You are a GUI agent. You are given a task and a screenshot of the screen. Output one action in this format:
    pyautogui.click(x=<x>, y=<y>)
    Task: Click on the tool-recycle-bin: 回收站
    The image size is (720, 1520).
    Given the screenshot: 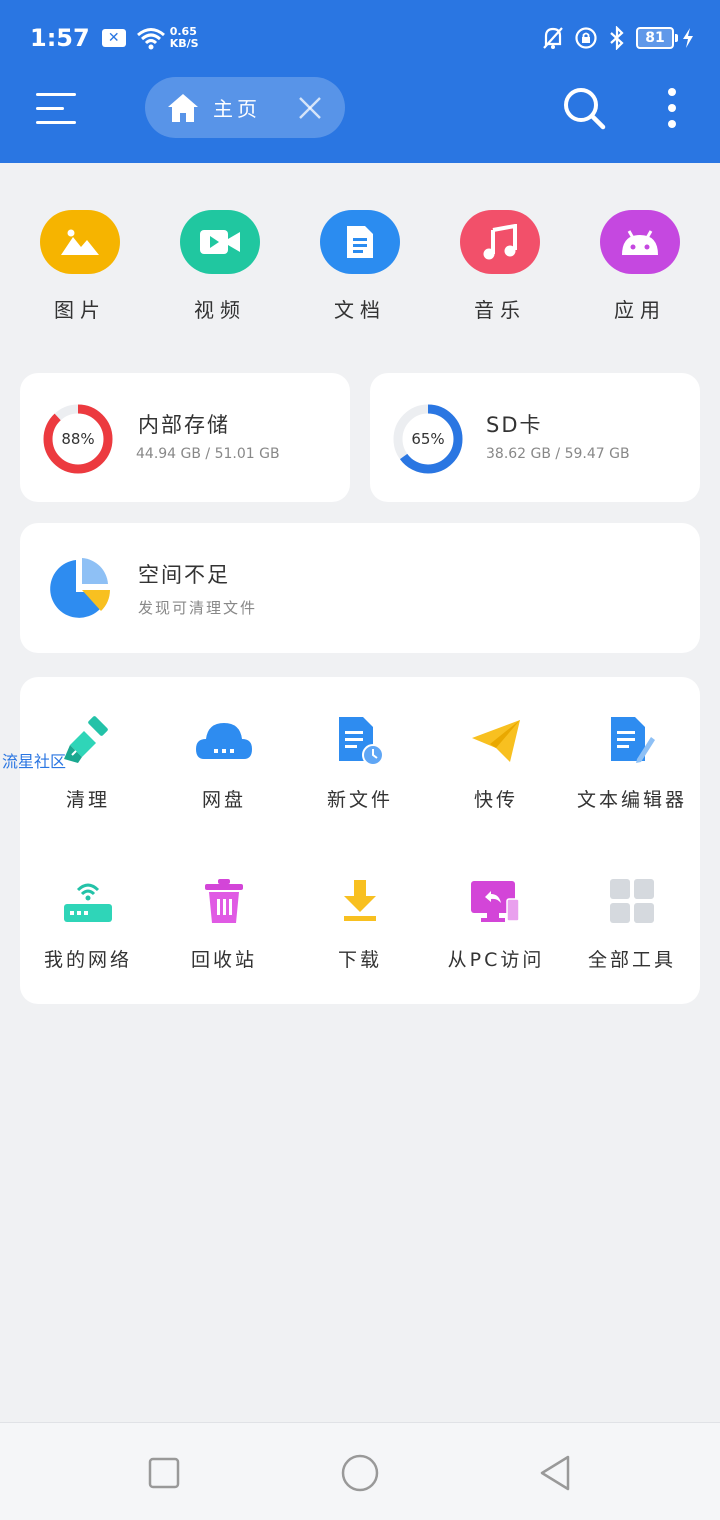 What is the action you would take?
    pyautogui.click(x=224, y=922)
    